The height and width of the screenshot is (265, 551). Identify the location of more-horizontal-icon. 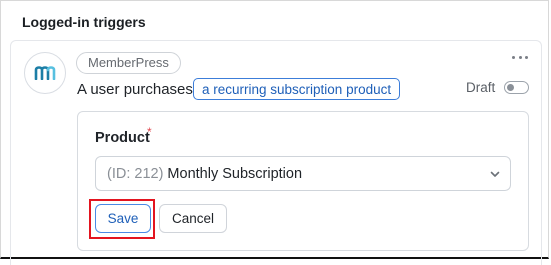
(520, 57).